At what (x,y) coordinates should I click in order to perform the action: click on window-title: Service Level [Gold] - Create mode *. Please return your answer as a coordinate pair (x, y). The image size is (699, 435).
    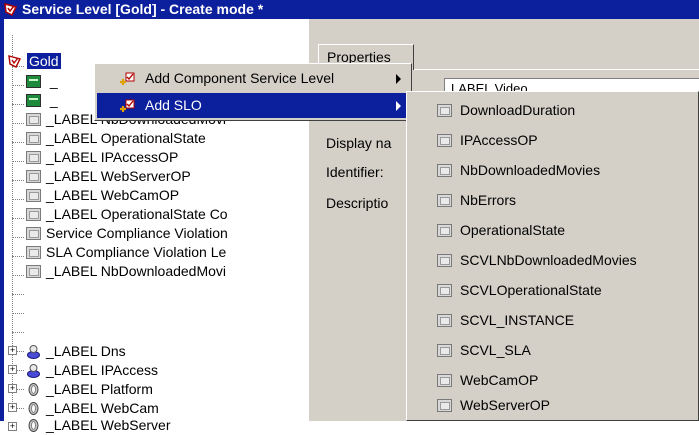
    Looking at the image, I should click on (143, 9).